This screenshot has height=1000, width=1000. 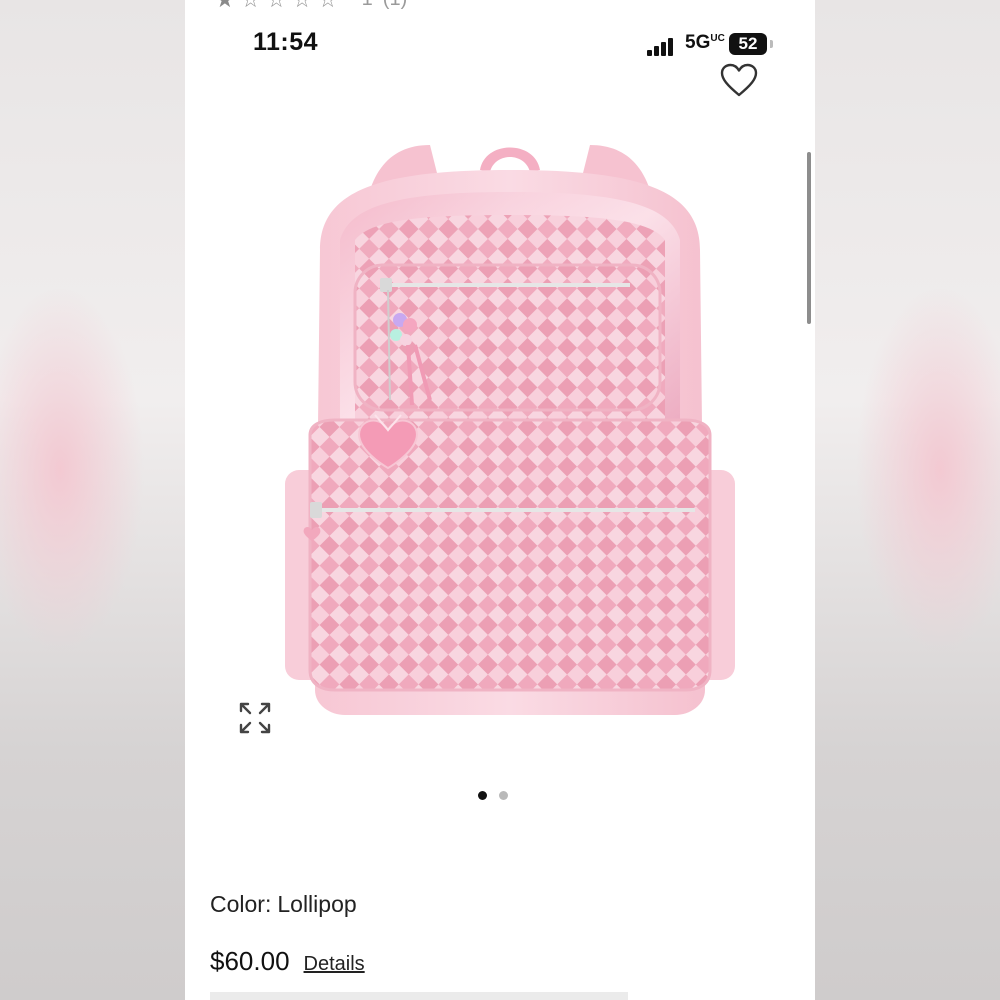 I want to click on rating-count: 1, so click(x=367, y=5).